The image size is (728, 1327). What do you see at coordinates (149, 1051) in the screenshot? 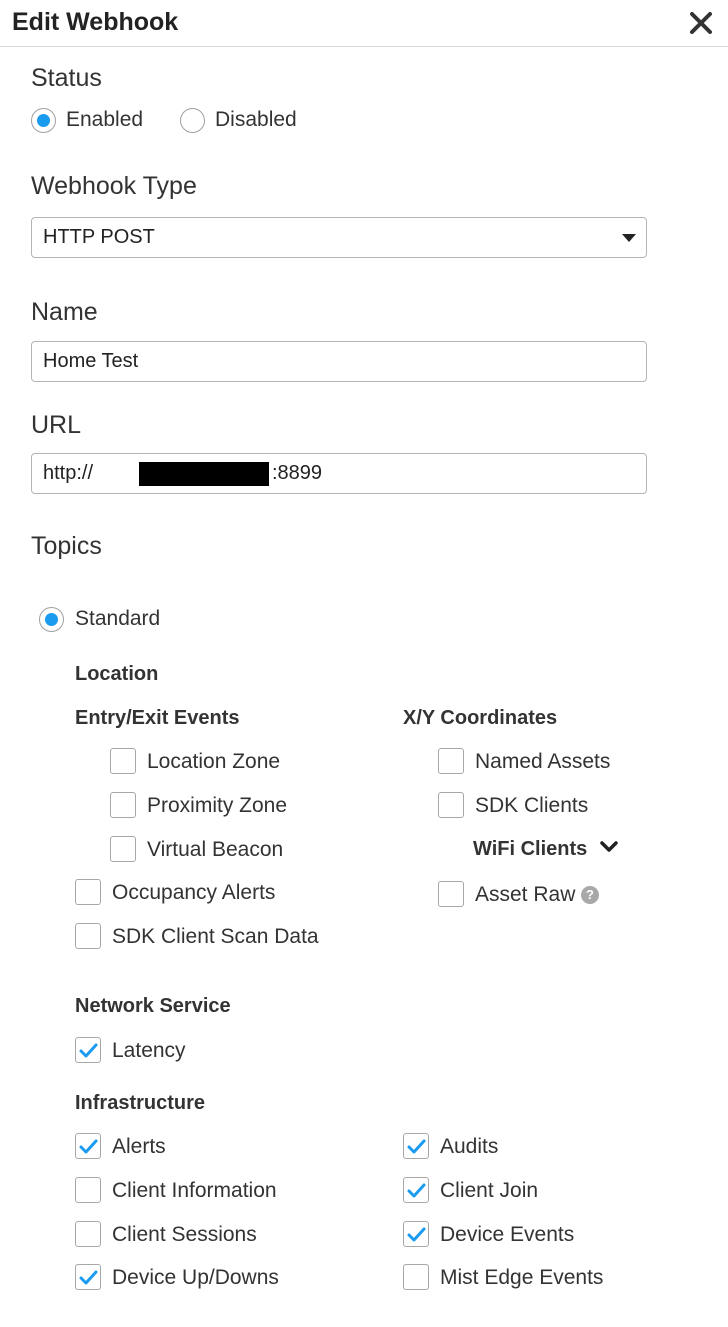
I see `latency-label: Latency` at bounding box center [149, 1051].